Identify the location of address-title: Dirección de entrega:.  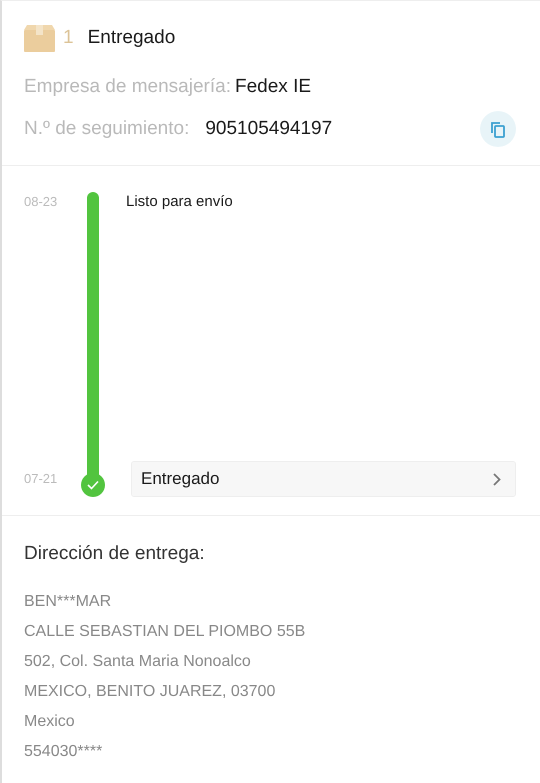
(115, 554).